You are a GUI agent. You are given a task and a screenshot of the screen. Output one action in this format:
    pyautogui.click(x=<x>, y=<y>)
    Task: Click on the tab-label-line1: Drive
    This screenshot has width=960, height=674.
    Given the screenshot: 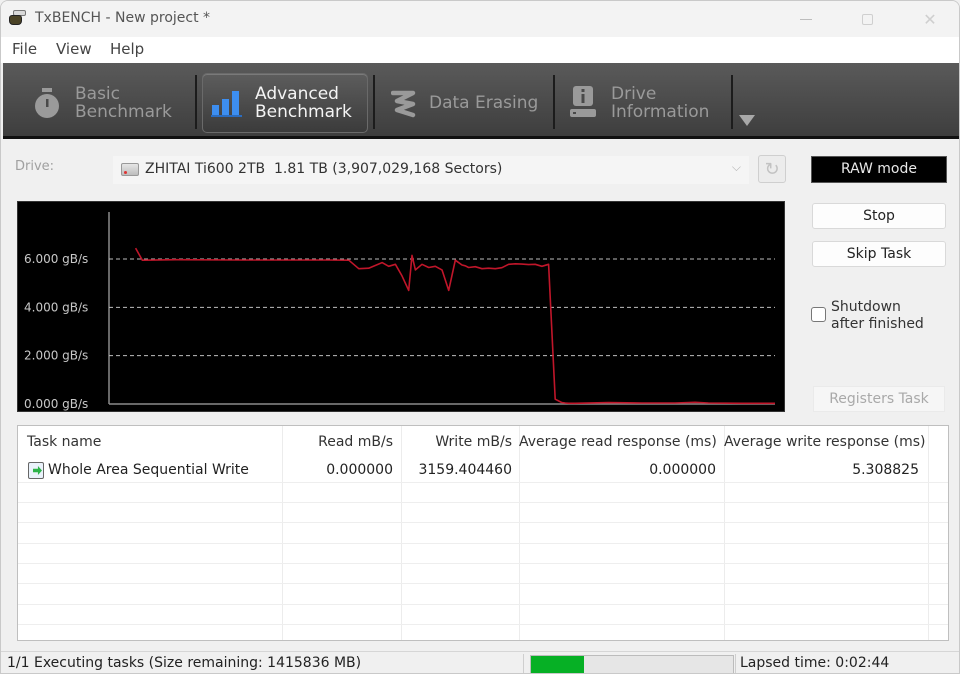 What is the action you would take?
    pyautogui.click(x=634, y=94)
    